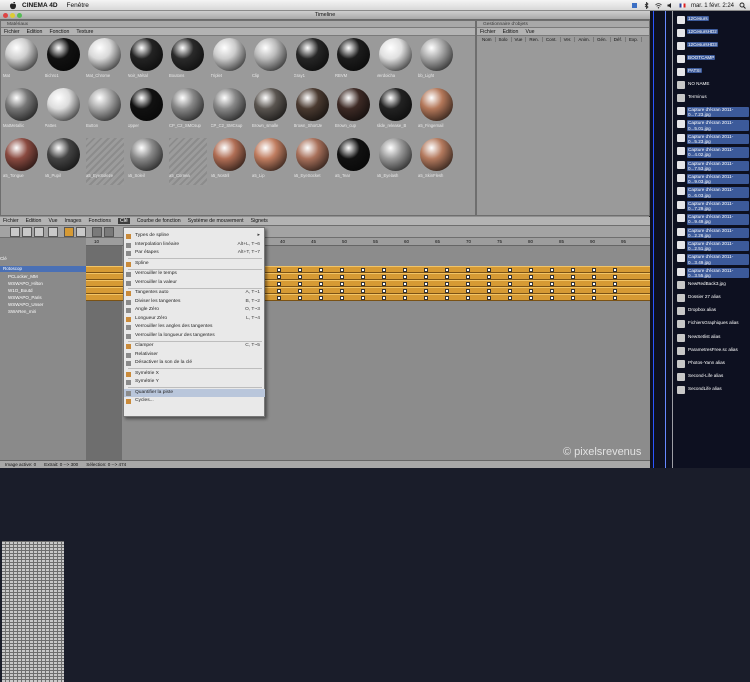 The image size is (750, 682). Describe the element at coordinates (105, 161) in the screenshot. I see `material-swatch: a5_EyeSoleze` at that location.